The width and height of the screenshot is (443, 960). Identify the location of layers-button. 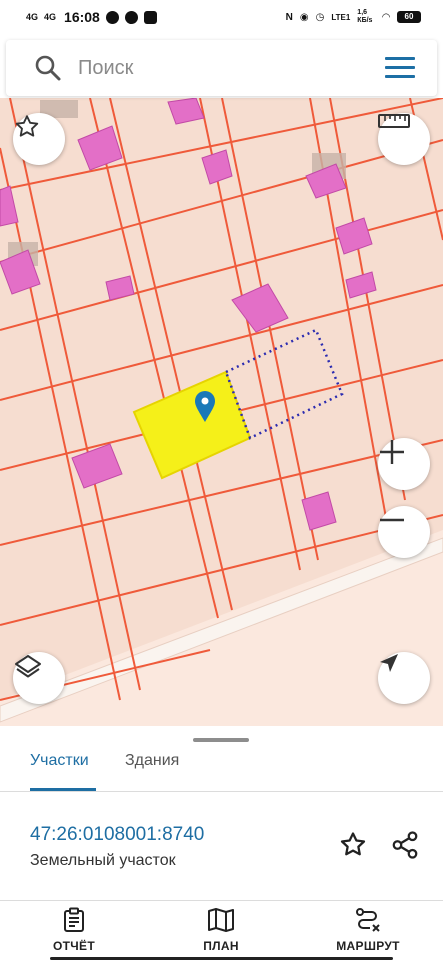
(39, 678).